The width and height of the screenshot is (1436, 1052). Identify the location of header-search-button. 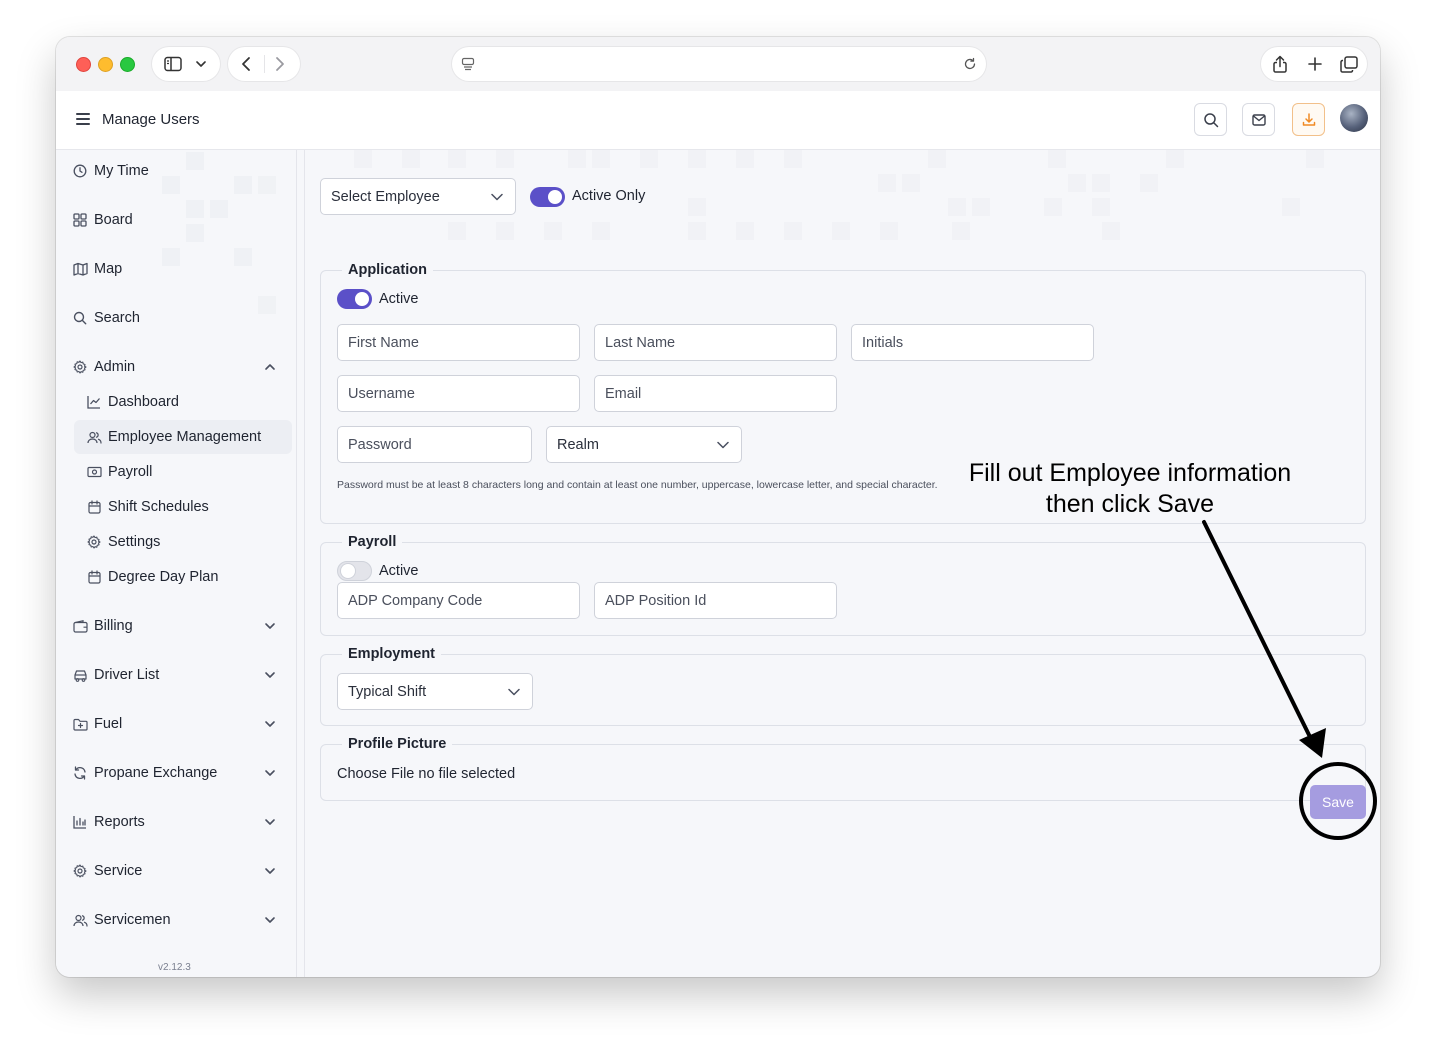
(1210, 119).